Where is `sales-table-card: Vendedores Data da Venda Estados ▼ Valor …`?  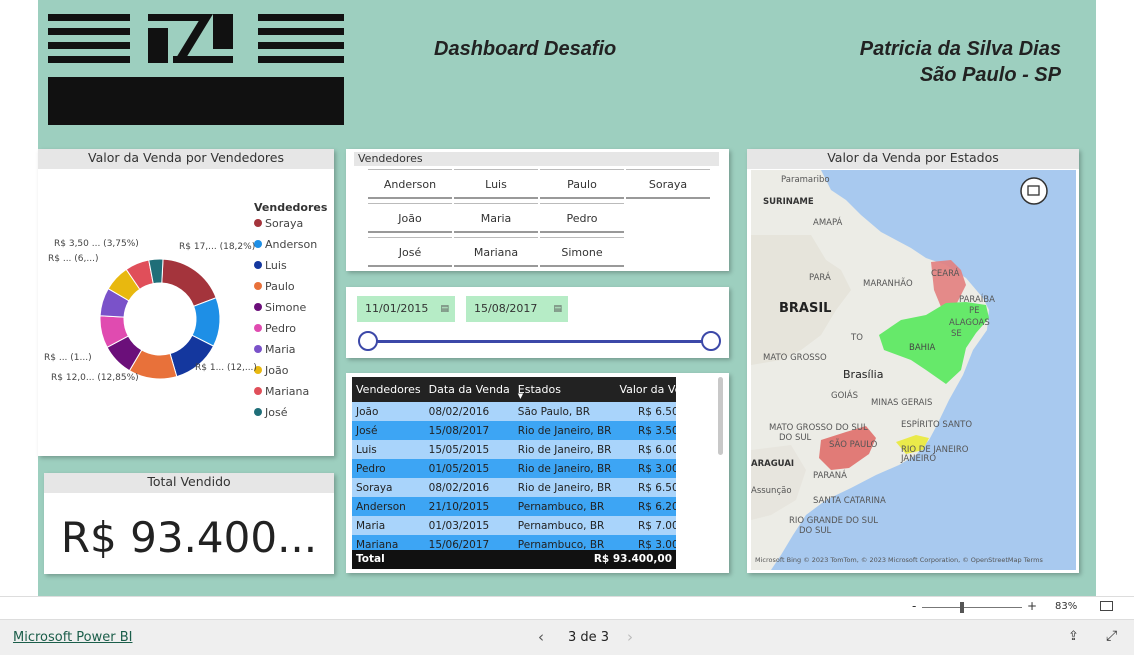 sales-table-card: Vendedores Data da Venda Estados ▼ Valor … is located at coordinates (537, 473).